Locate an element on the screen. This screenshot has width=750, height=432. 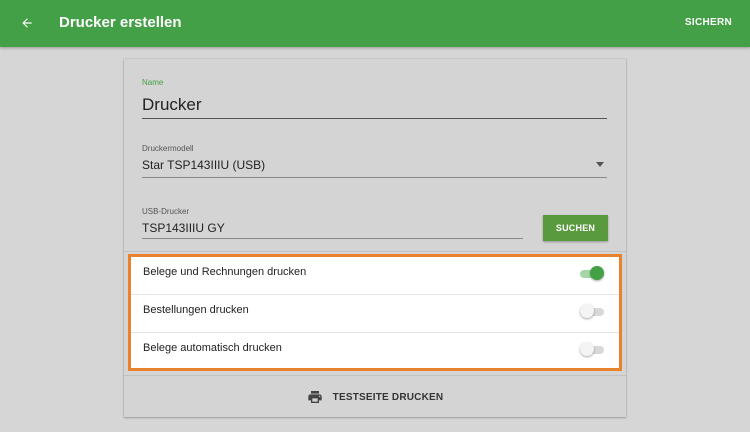
app-bar: Drucker erstellen SICHERN is located at coordinates (375, 23).